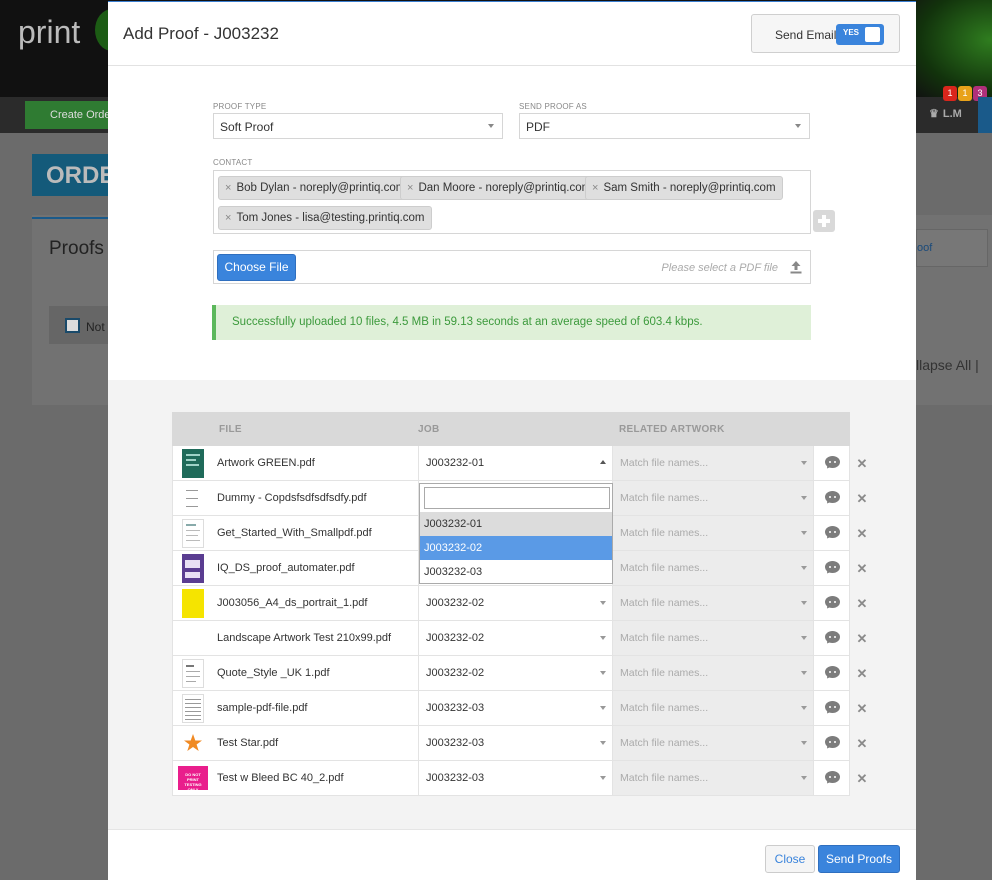  Describe the element at coordinates (256, 267) in the screenshot. I see `choose-file-button: Choose File` at that location.